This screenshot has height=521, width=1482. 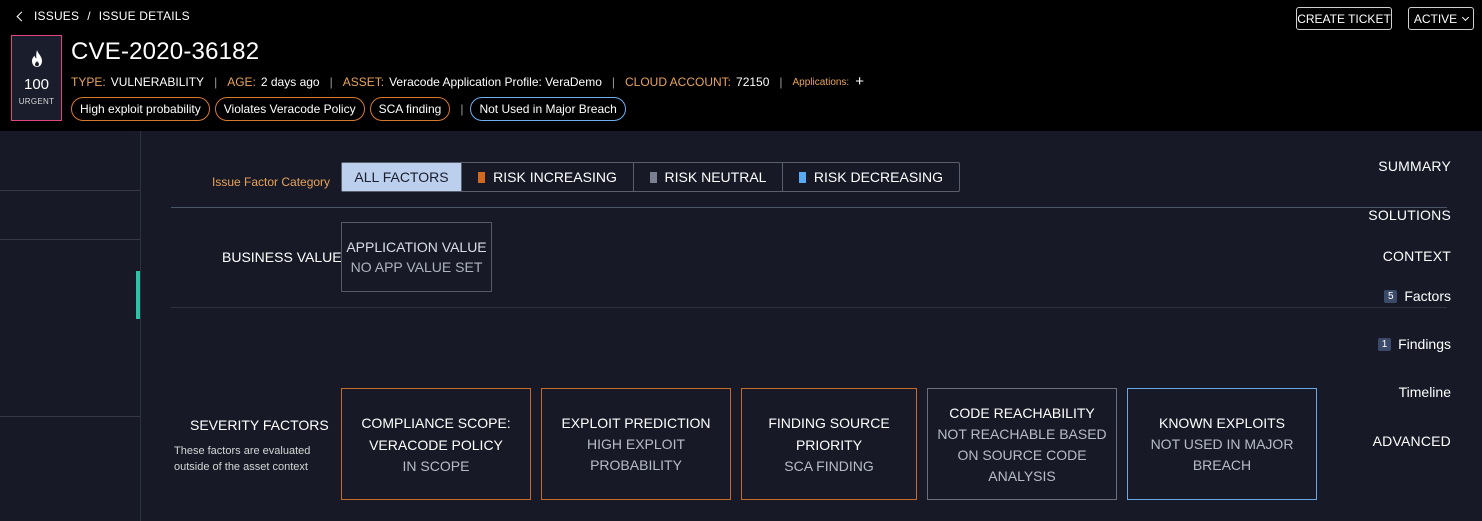 What do you see at coordinates (241, 82) in the screenshot?
I see `meta-age-key: AGE:` at bounding box center [241, 82].